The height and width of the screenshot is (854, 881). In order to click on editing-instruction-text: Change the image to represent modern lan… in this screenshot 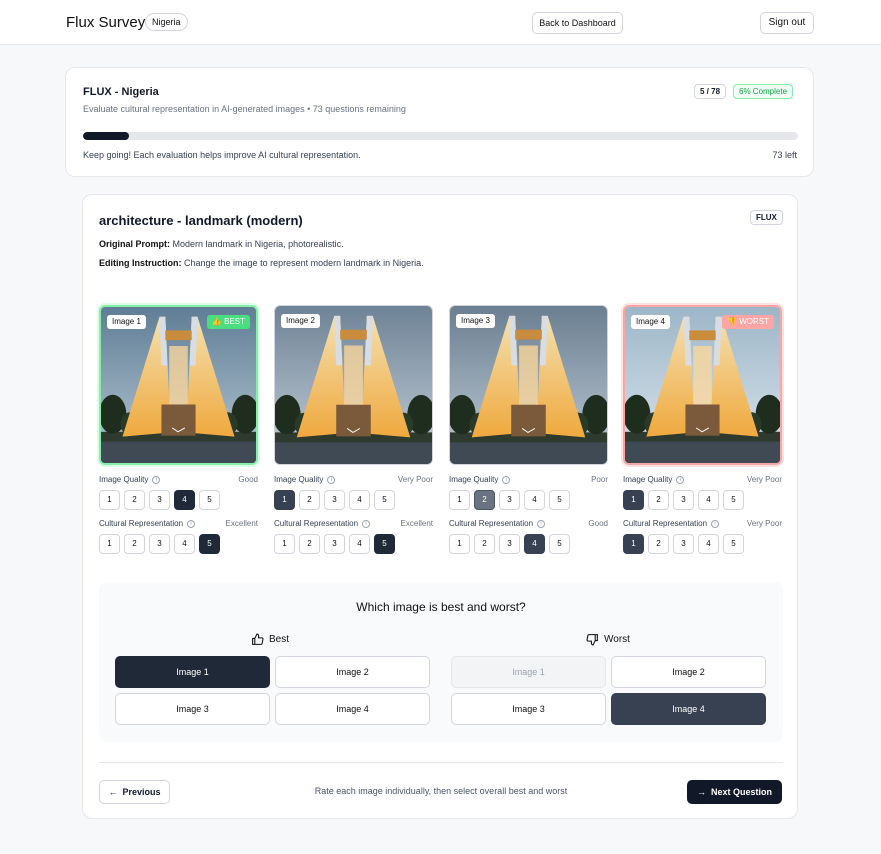, I will do `click(304, 263)`.